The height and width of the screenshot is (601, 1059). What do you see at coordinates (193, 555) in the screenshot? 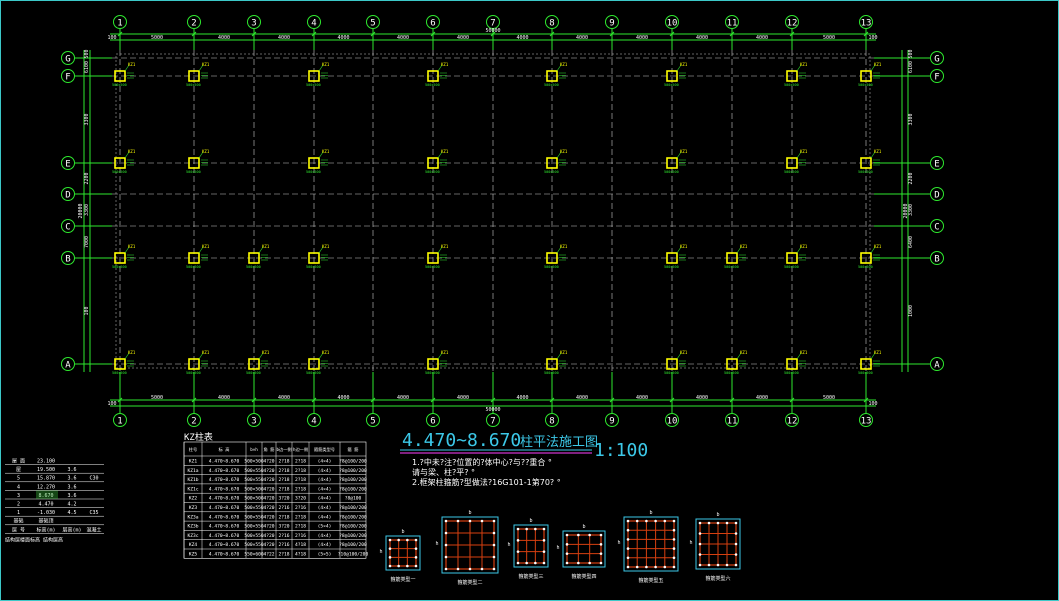
I see `kz-table-cell: KZ5` at bounding box center [193, 555].